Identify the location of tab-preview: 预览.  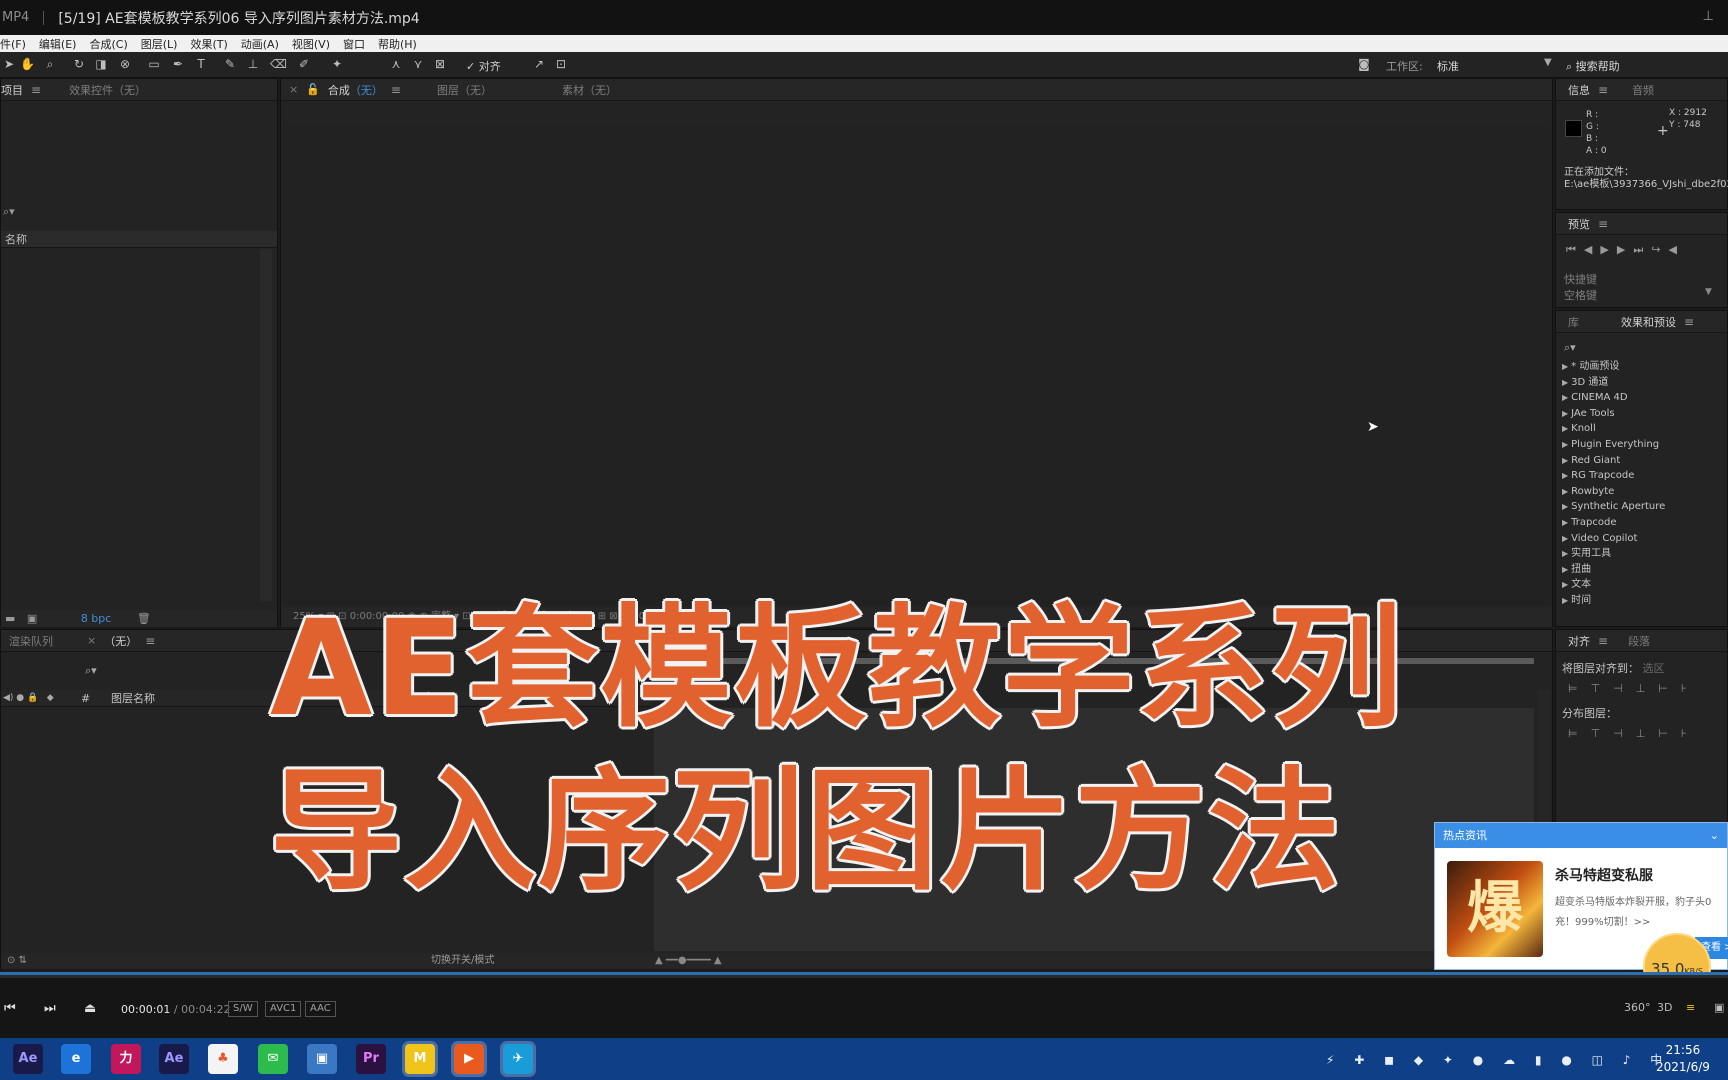
(1579, 224).